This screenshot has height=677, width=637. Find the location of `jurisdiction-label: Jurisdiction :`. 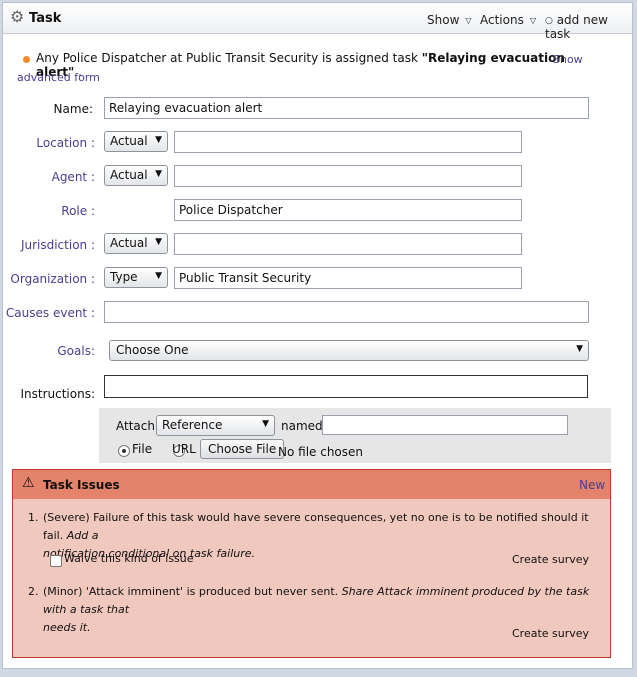

jurisdiction-label: Jurisdiction : is located at coordinates (49, 245).